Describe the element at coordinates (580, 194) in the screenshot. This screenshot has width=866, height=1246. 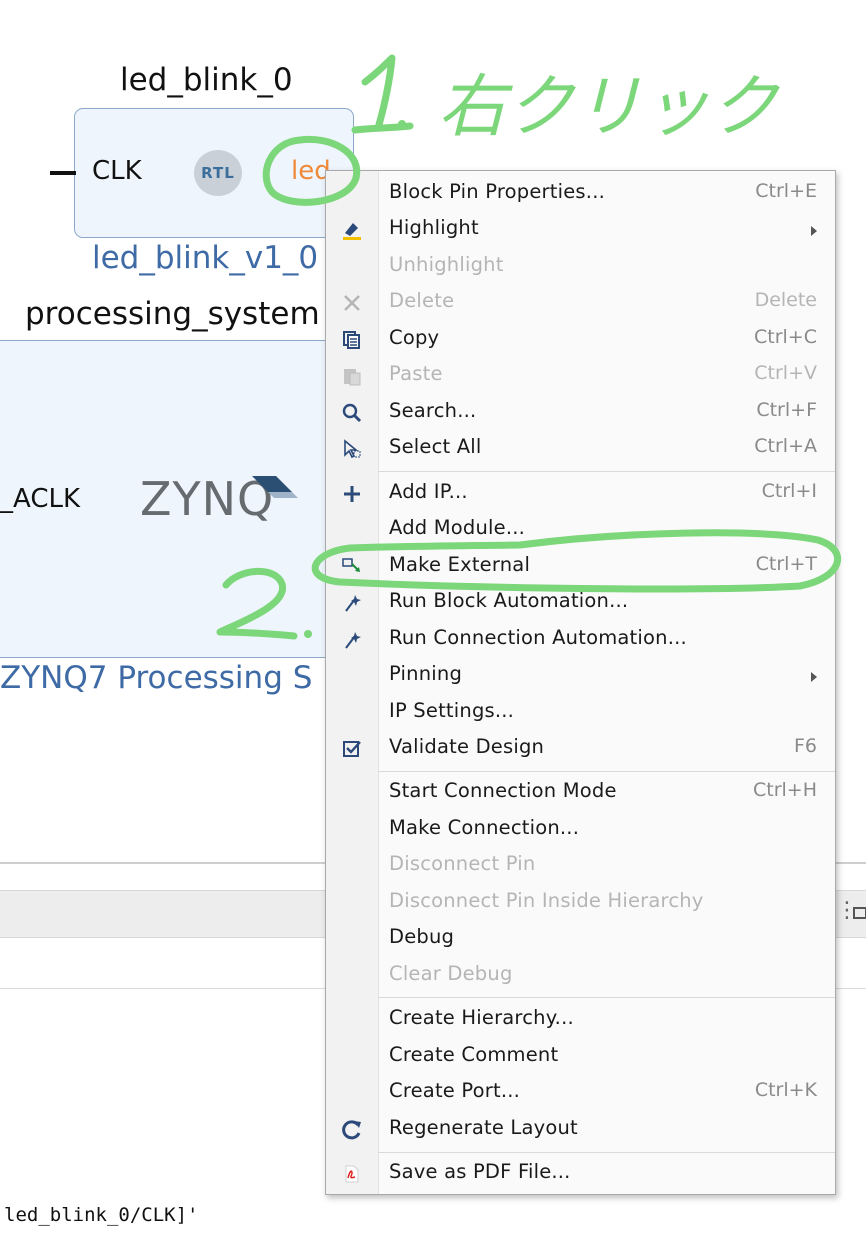
I see `menu-item-block-pin-properties: Block Pin Properties... Ctrl+E` at that location.